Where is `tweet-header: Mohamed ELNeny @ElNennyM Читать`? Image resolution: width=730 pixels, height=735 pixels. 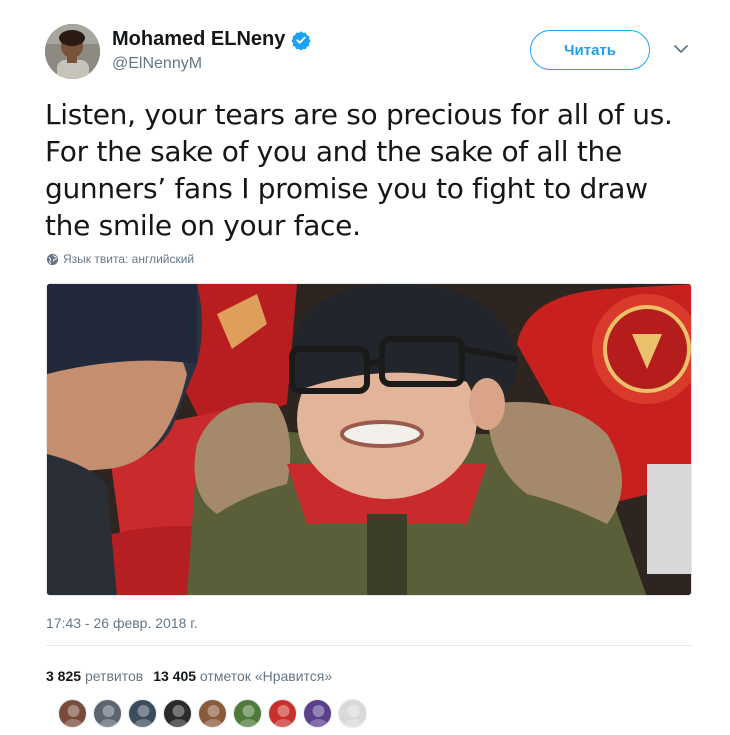 tweet-header: Mohamed ELNeny @ElNennyM Читать is located at coordinates (370, 54).